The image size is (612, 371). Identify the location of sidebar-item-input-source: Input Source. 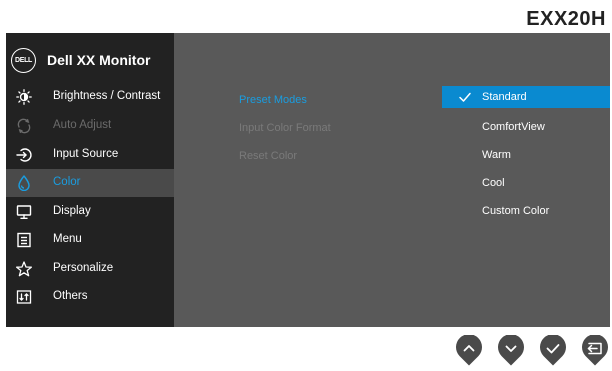
(90, 155).